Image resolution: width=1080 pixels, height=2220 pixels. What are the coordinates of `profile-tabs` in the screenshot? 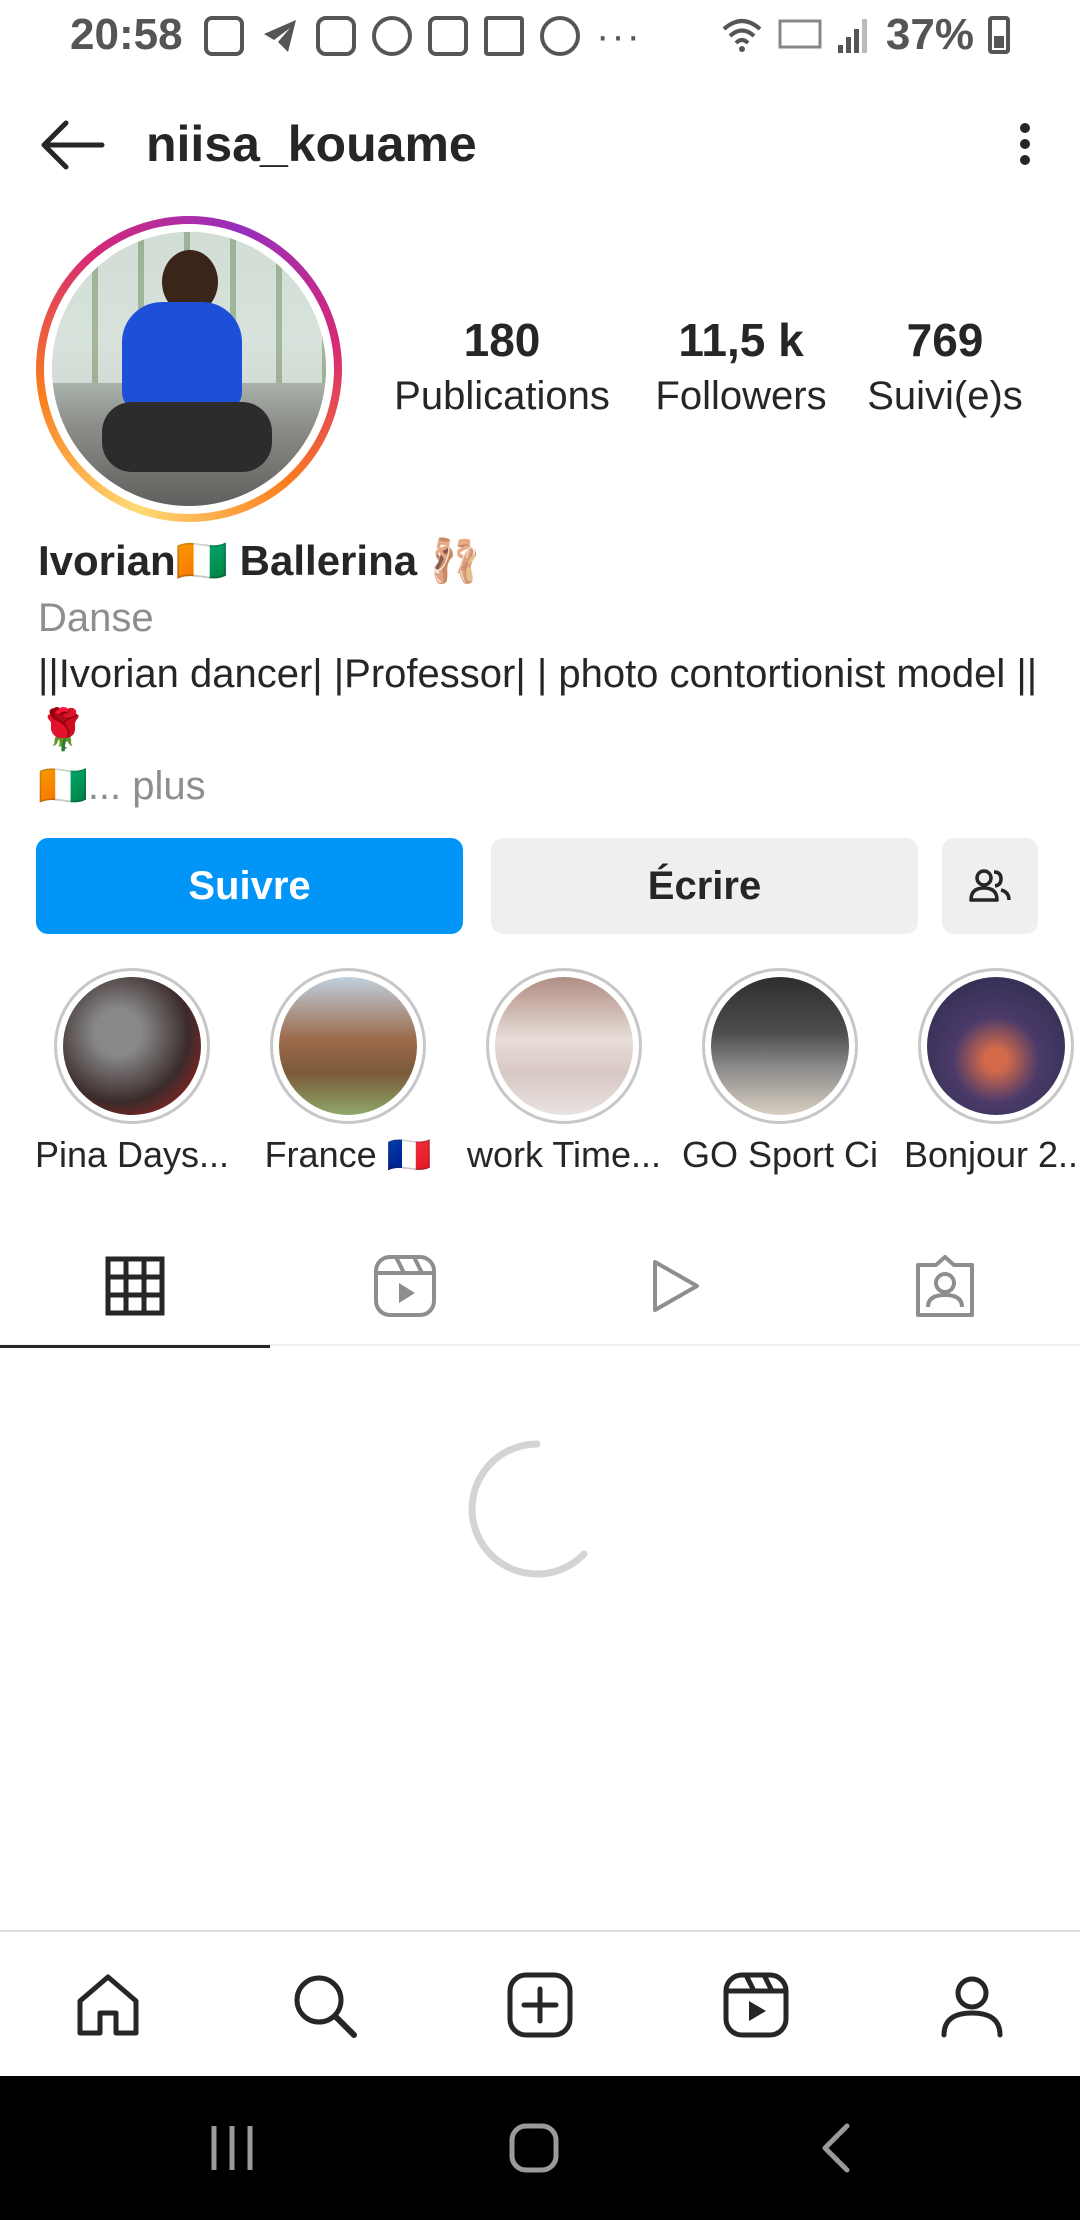 It's located at (540, 1287).